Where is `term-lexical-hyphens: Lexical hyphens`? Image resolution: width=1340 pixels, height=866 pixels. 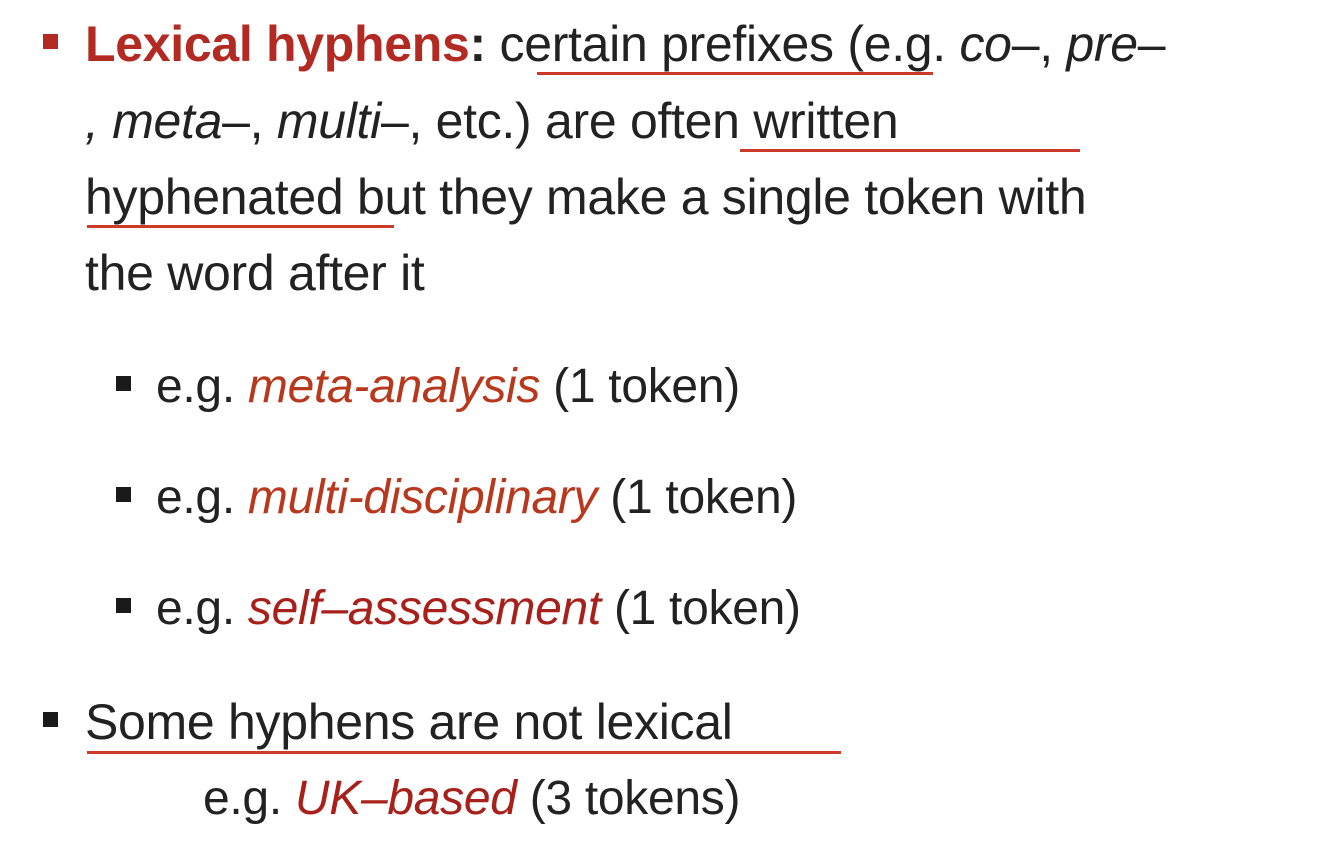
term-lexical-hyphens: Lexical hyphens is located at coordinates (277, 44).